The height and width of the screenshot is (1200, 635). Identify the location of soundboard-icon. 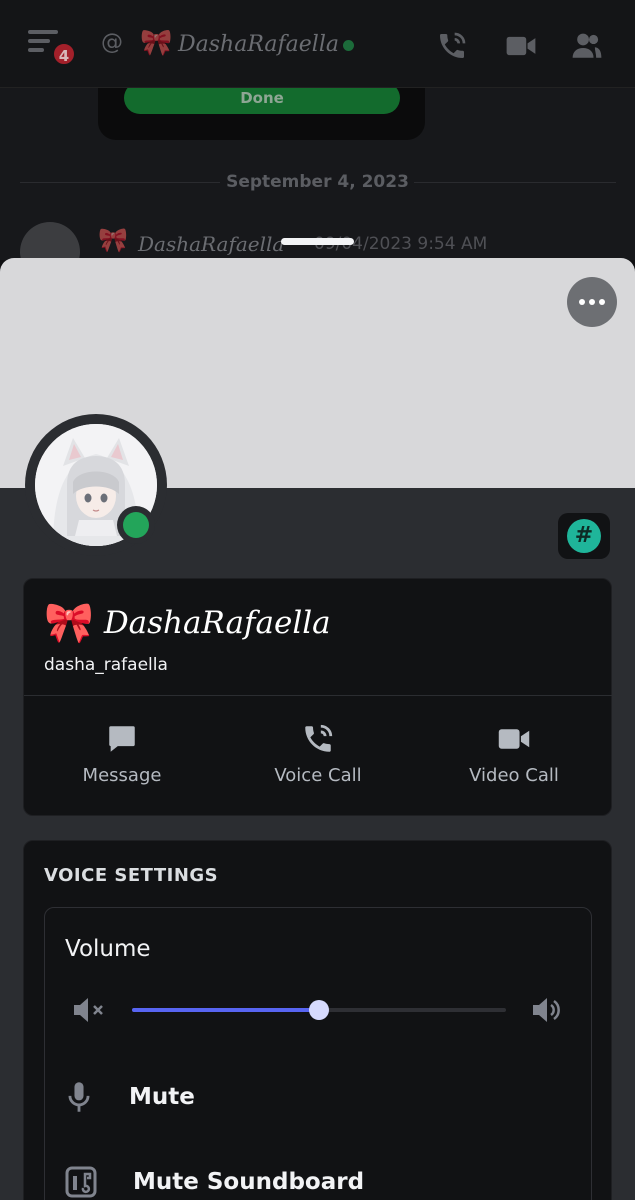
(81, 1182).